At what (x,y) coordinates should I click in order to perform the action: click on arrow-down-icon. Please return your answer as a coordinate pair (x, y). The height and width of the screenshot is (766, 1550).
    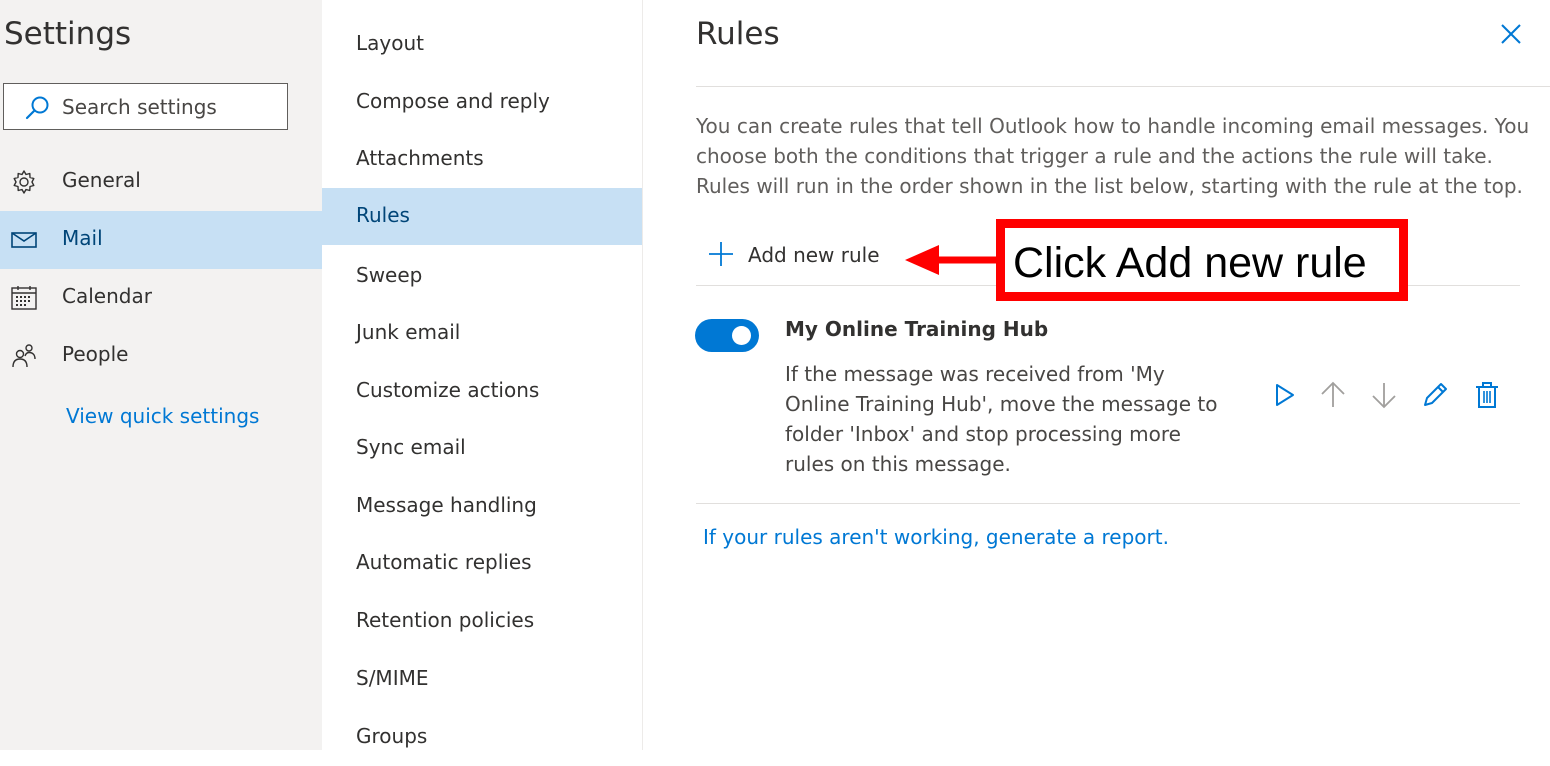
    Looking at the image, I should click on (1384, 395).